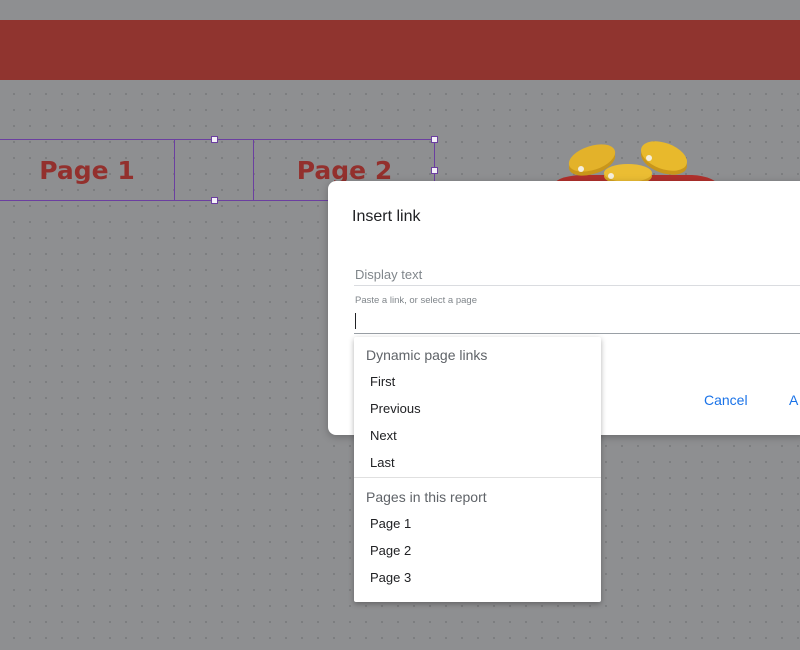  I want to click on link-input-underline, so click(577, 333).